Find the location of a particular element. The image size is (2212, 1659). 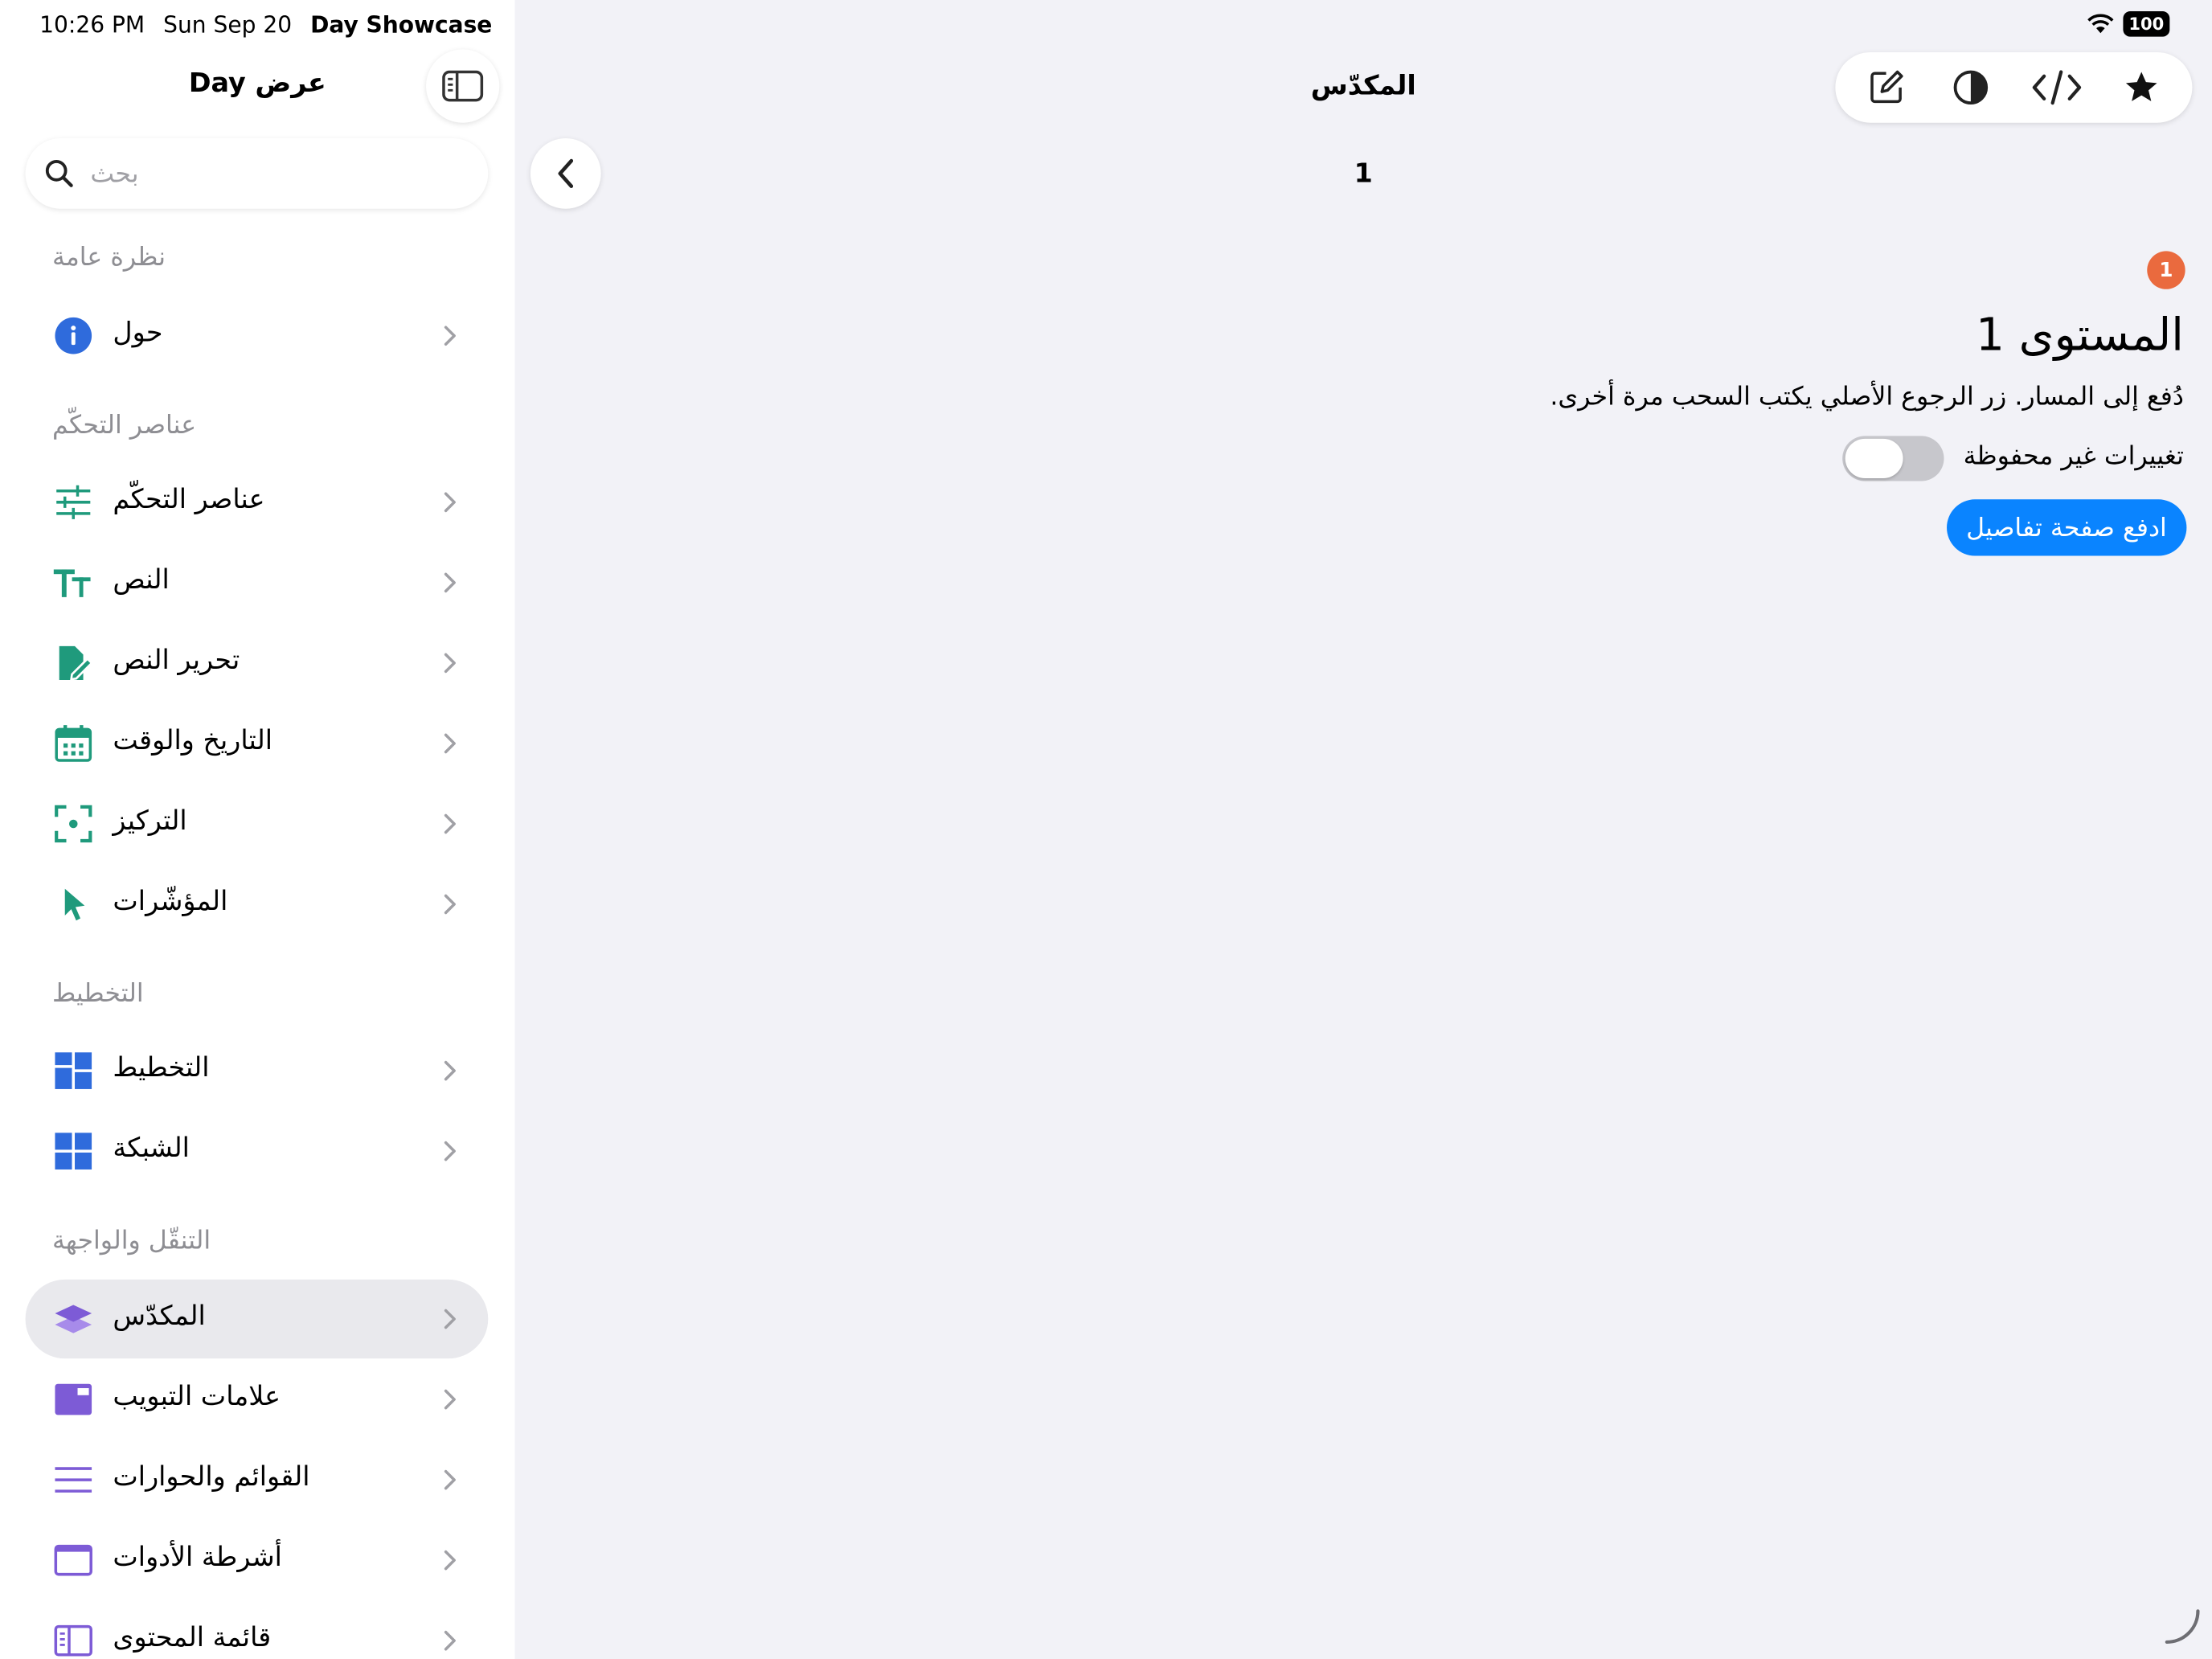

sidebar-item-layout: التخطيط is located at coordinates (257, 1070).